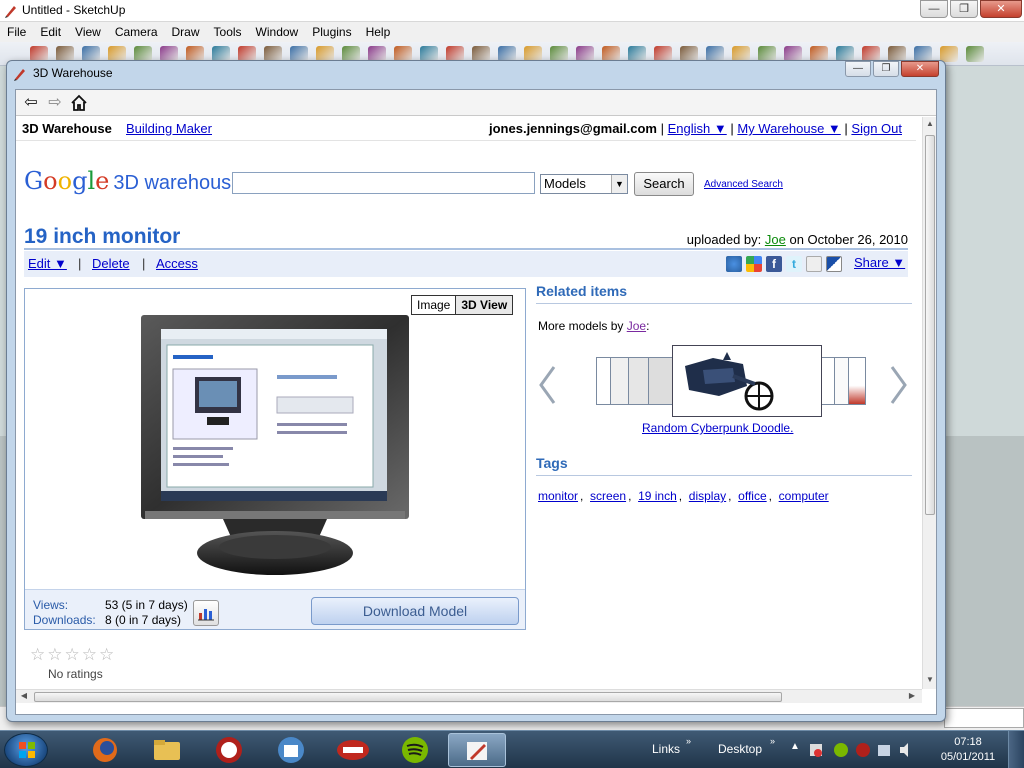  What do you see at coordinates (584, 184) in the screenshot?
I see `search-scope-select: Models ▼` at bounding box center [584, 184].